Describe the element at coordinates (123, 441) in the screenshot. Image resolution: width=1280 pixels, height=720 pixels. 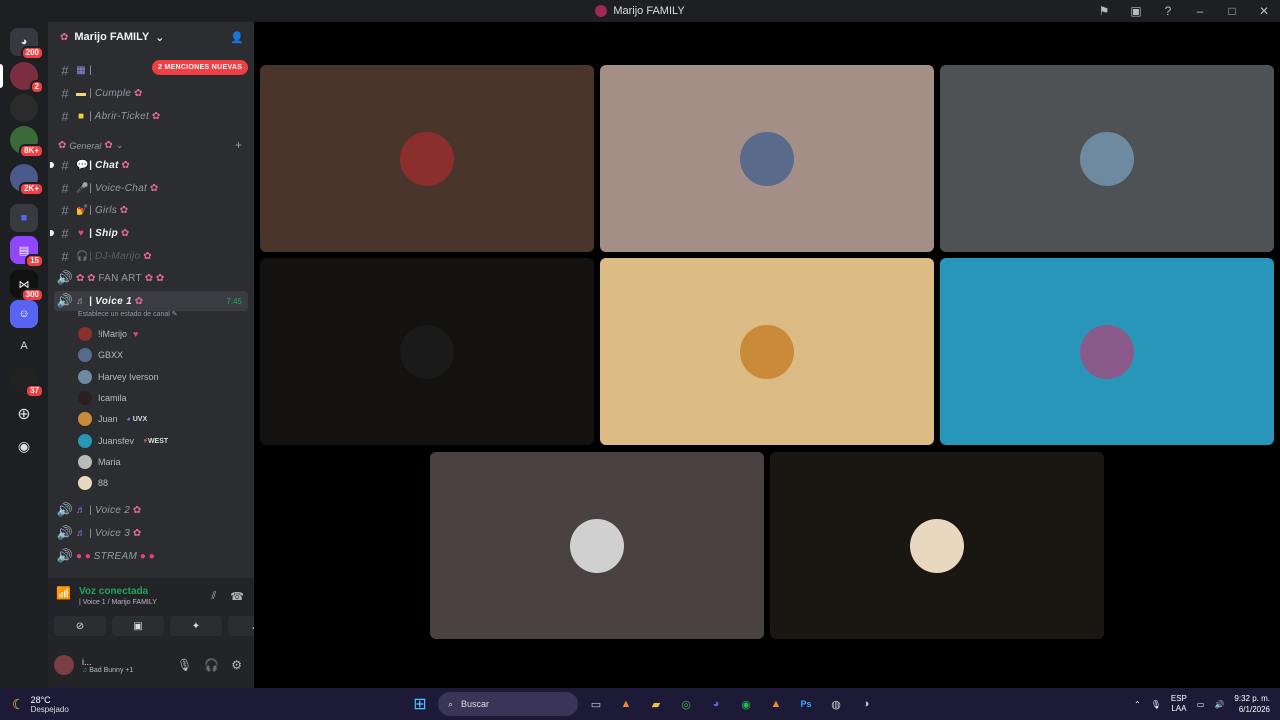
I see `voice-member: Juansfev ⚡WEST` at that location.